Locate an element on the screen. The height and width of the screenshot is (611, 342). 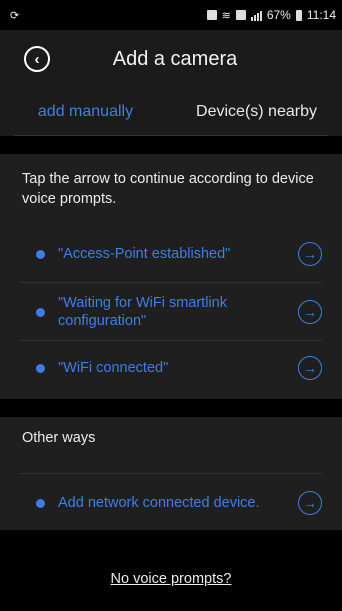
no-voice-prompts-link: No voice prompts? is located at coordinates (171, 579).